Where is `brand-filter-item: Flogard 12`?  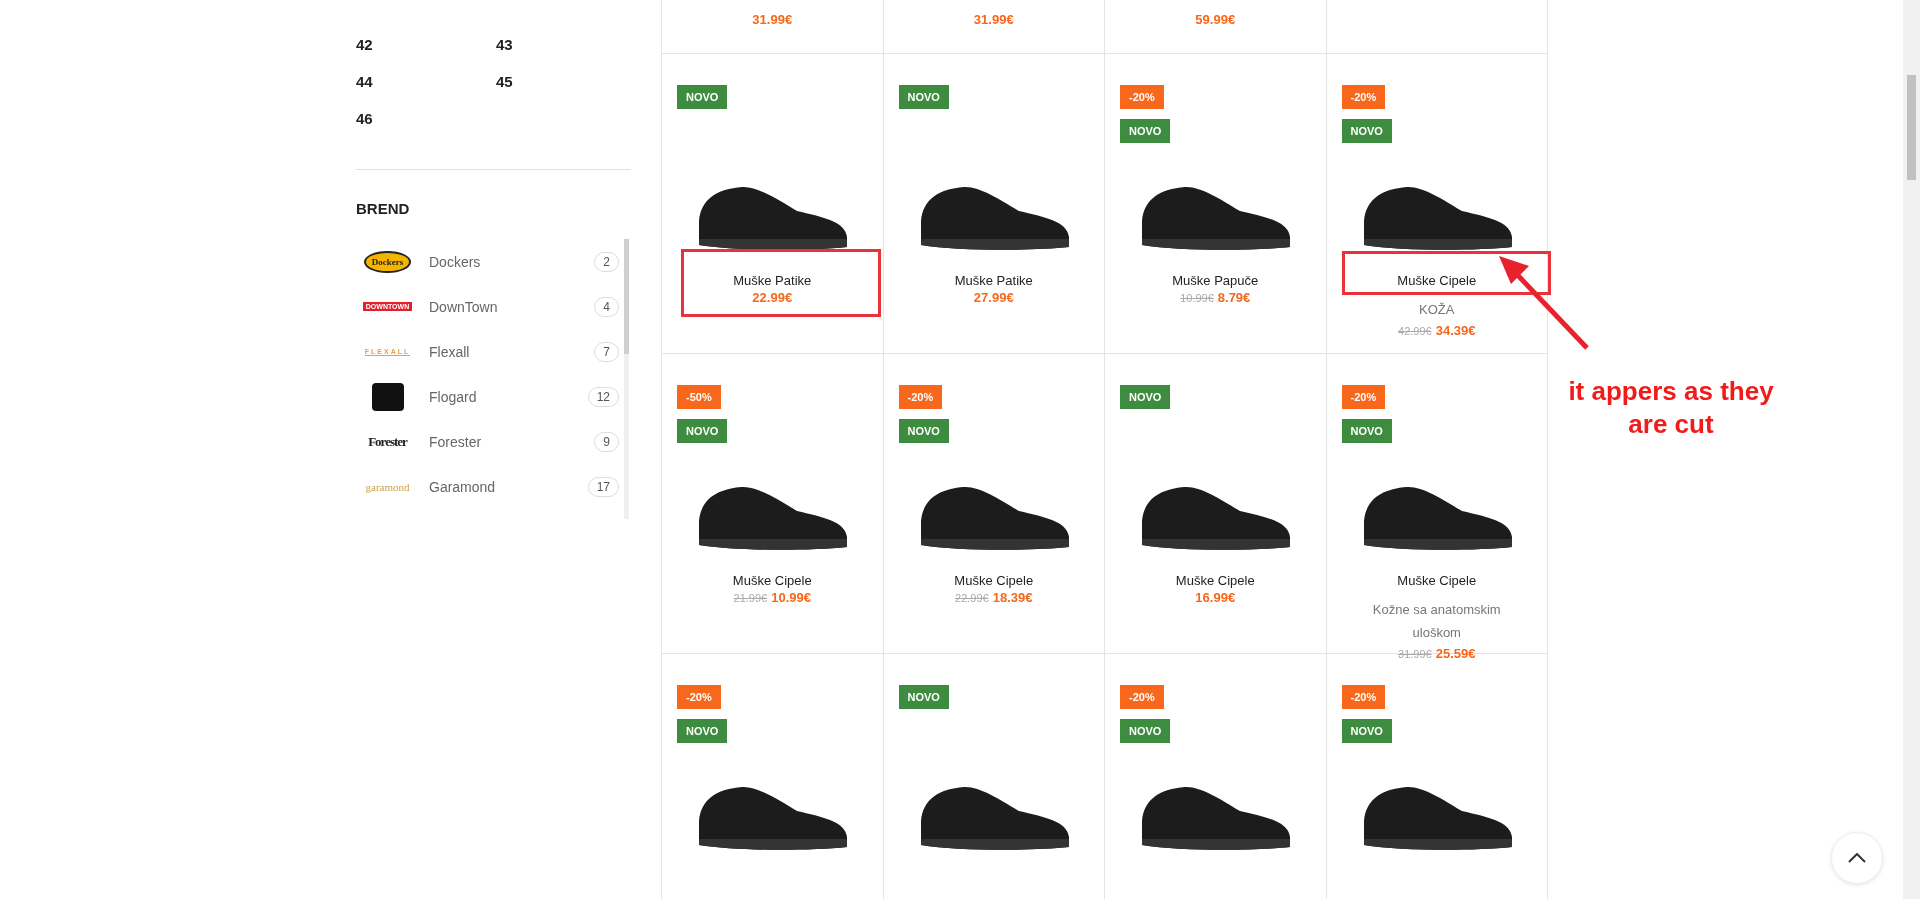 brand-filter-item: Flogard 12 is located at coordinates (487, 396).